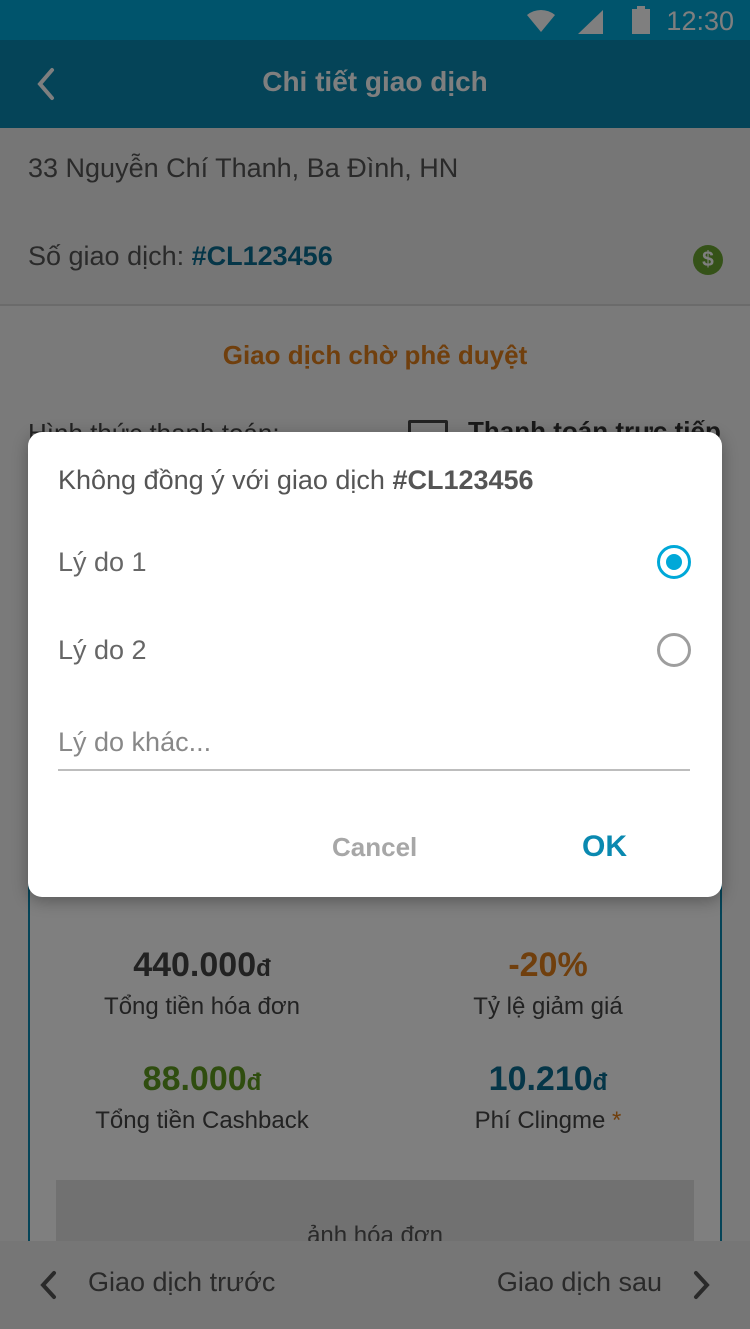  Describe the element at coordinates (674, 650) in the screenshot. I see `reason-2-radio` at that location.